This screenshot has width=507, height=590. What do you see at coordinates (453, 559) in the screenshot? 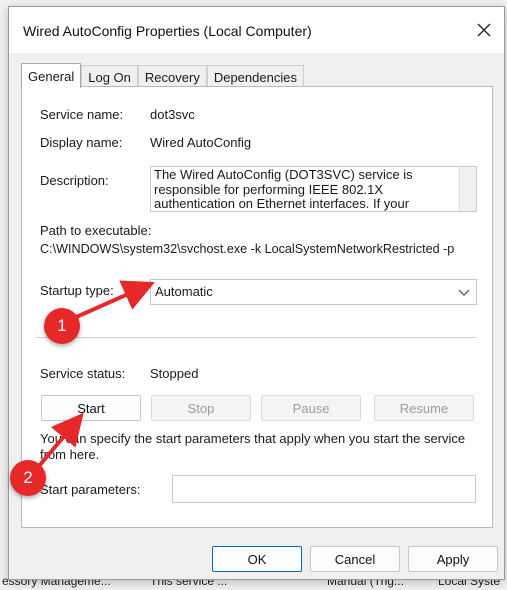
I see `apply-button: Apply` at bounding box center [453, 559].